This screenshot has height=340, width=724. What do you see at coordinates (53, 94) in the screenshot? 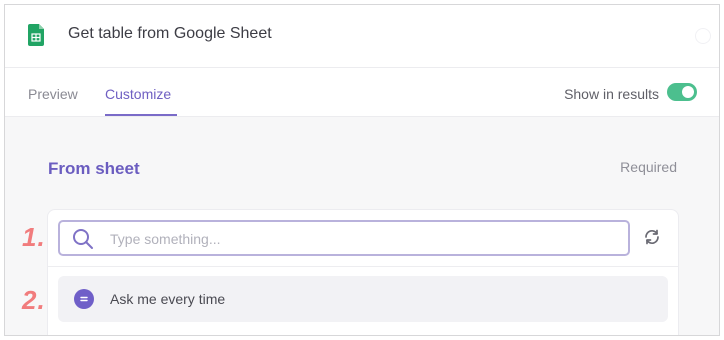
I see `tab-preview: Preview` at bounding box center [53, 94].